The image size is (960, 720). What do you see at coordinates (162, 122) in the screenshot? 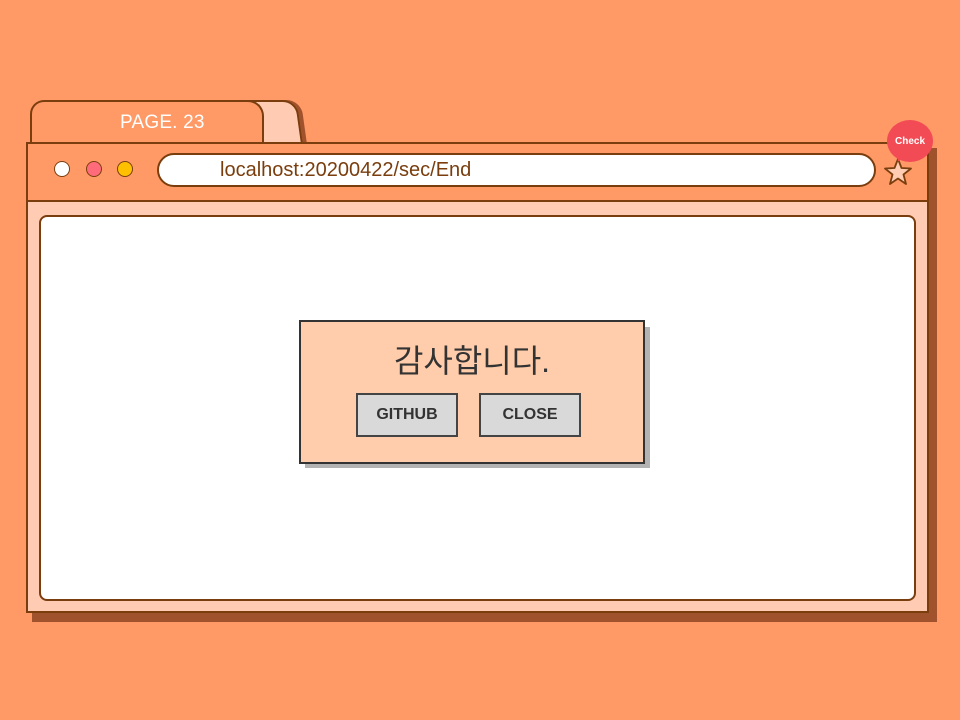
I see `tab-title: PAGE. 23` at bounding box center [162, 122].